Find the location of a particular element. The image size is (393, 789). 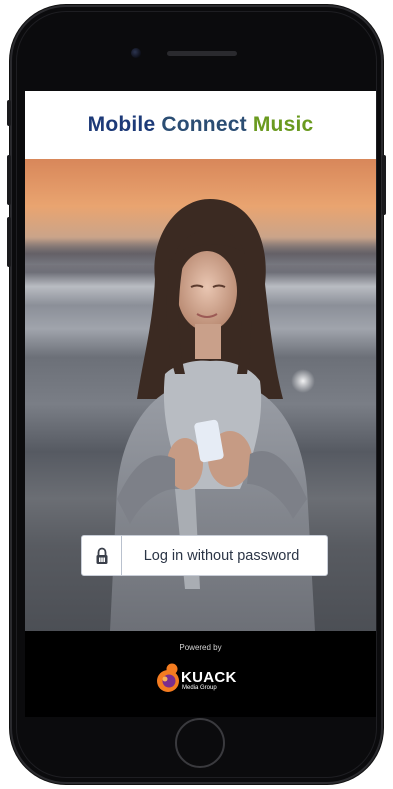

kuack-logo-icon is located at coordinates (168, 677).